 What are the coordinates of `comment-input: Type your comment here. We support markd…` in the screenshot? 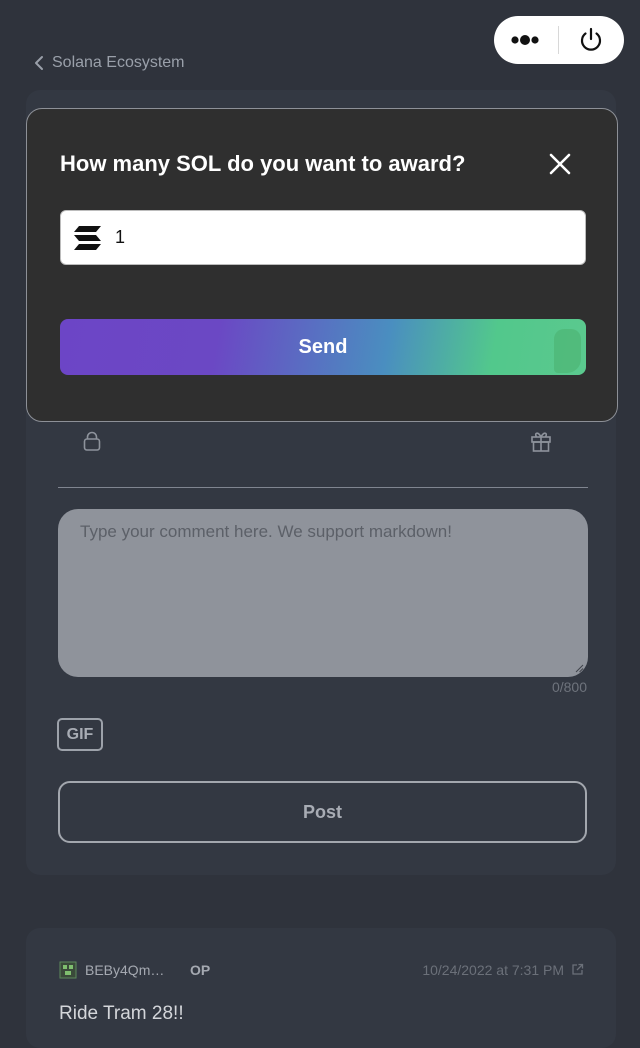 It's located at (323, 593).